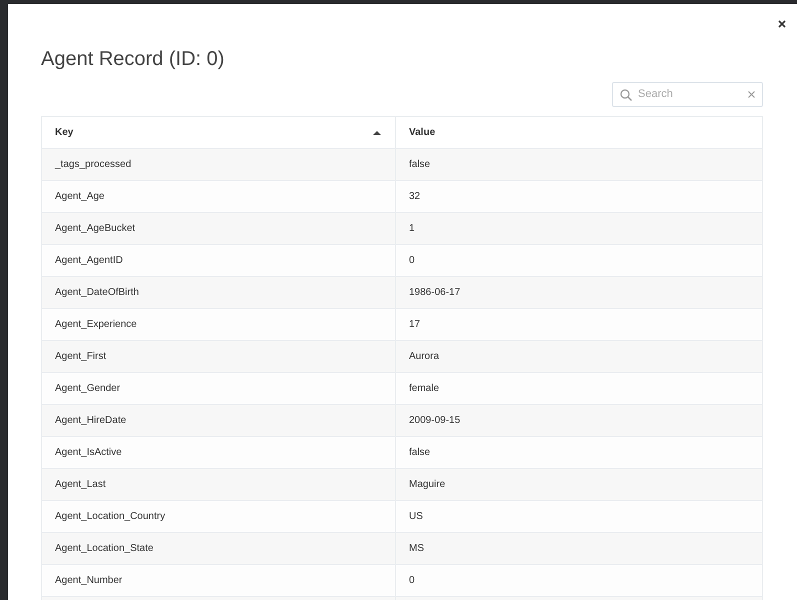  What do you see at coordinates (416, 549) in the screenshot?
I see `table-cell-text: MS` at bounding box center [416, 549].